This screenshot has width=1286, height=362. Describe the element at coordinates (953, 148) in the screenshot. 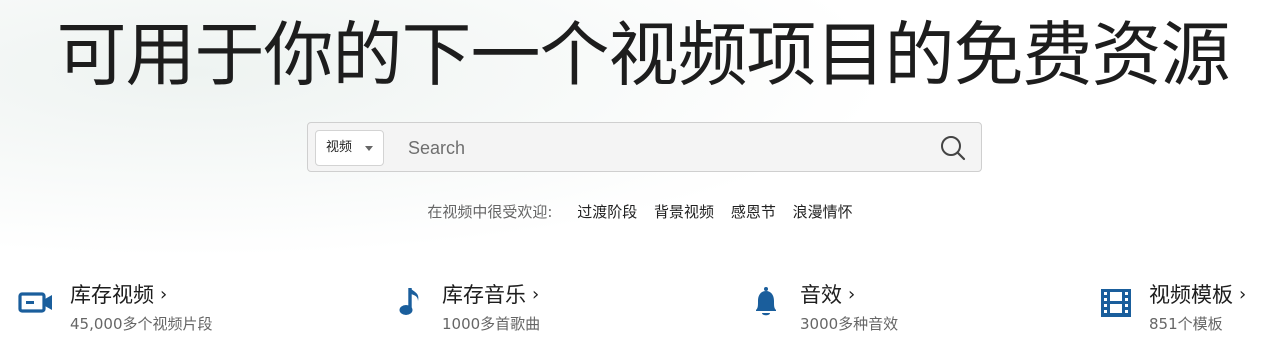

I see `search-icon` at that location.